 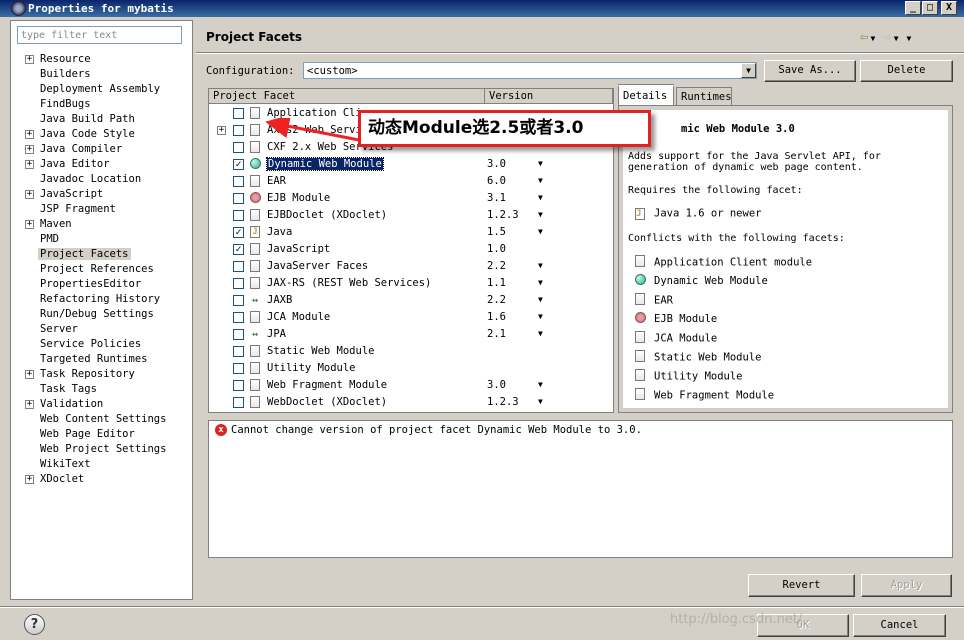 I want to click on facet-row: WebDoclet (XDoclet) 1.2.3 ▼, so click(x=411, y=402).